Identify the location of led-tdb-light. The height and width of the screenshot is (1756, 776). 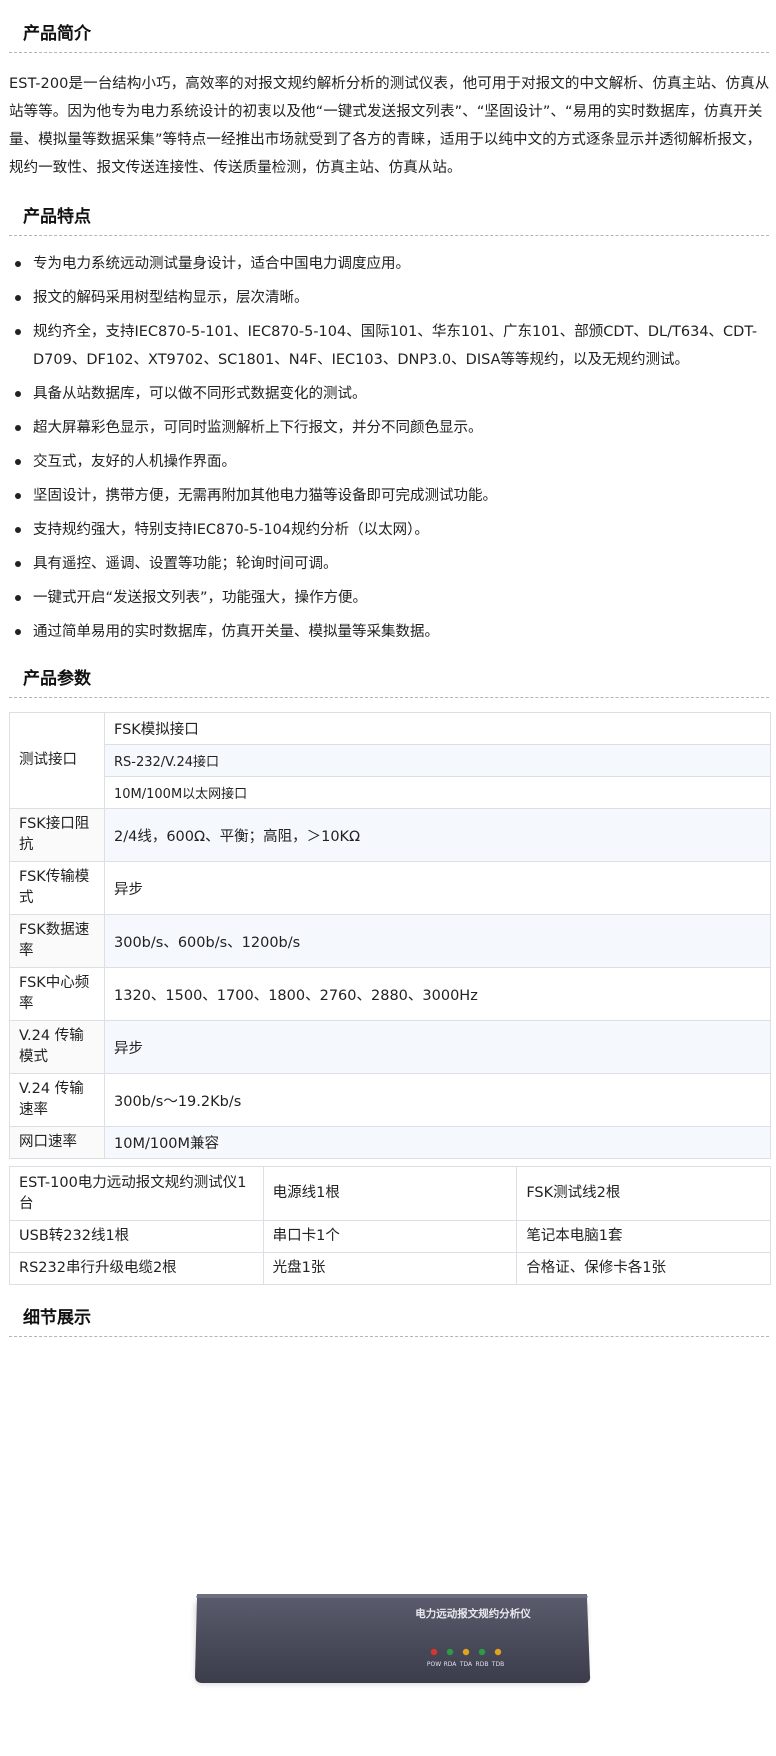
(498, 1652).